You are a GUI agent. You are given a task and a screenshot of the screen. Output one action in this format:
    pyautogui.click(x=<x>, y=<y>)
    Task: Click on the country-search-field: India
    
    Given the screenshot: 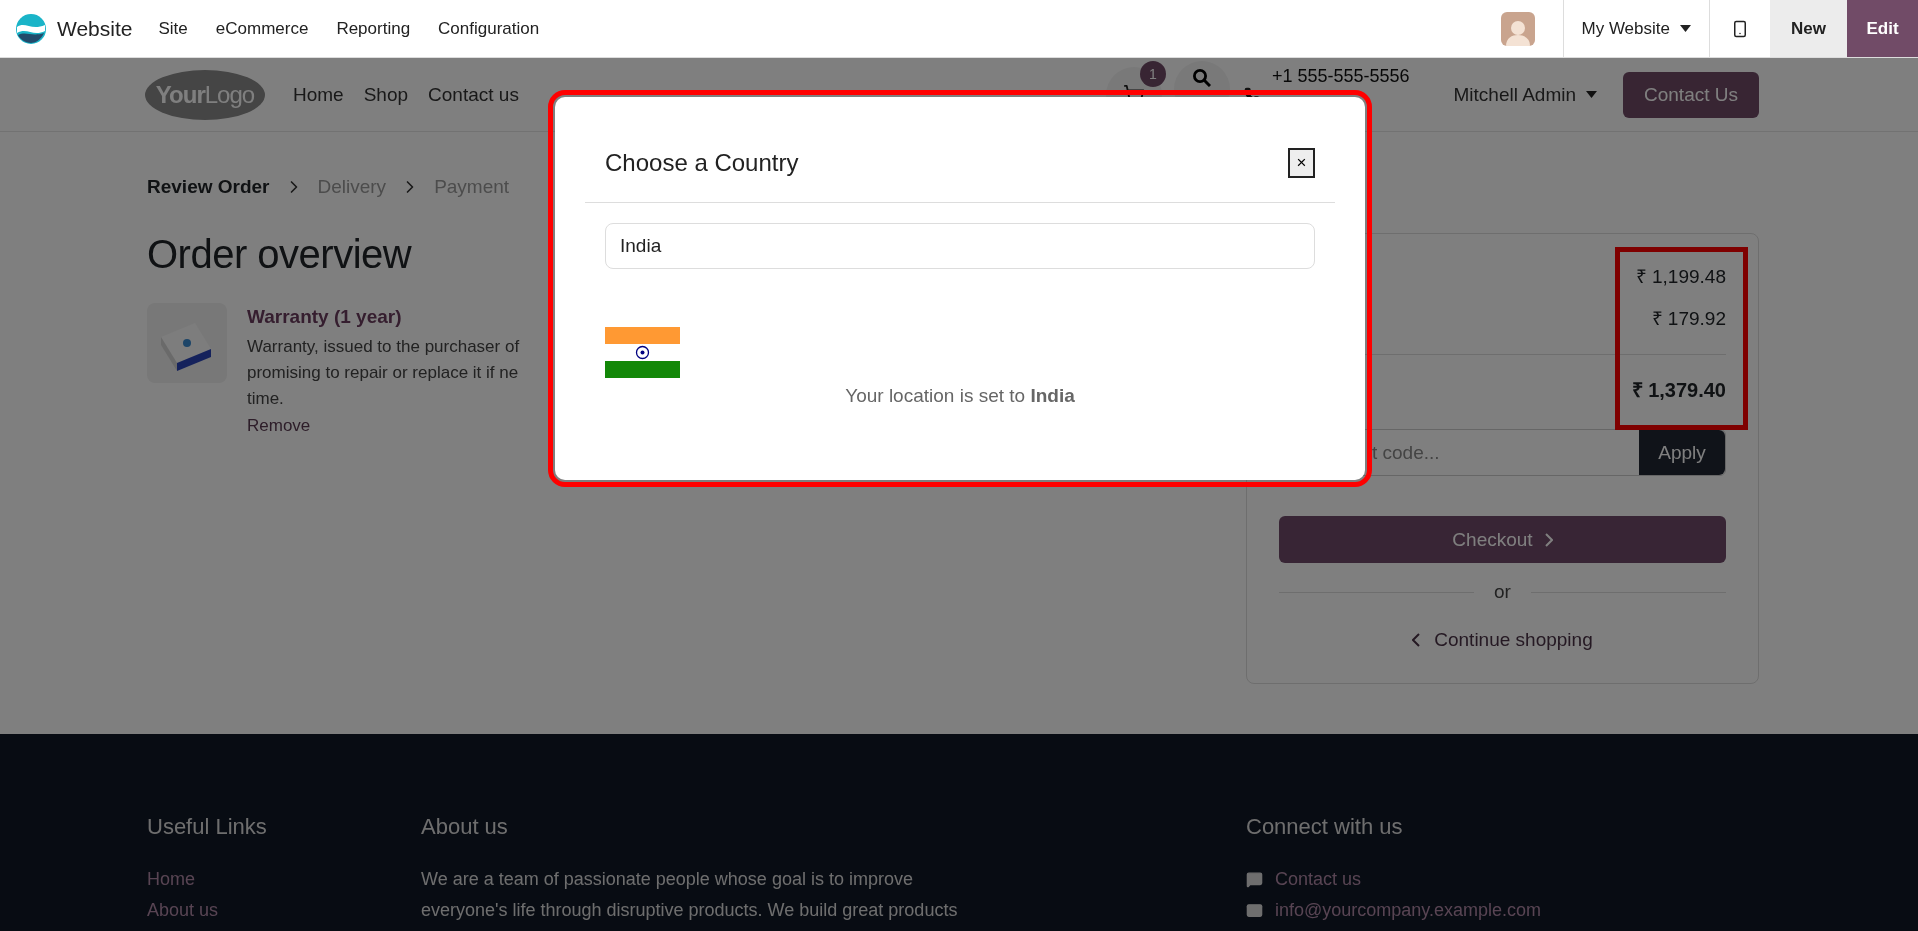 What is the action you would take?
    pyautogui.click(x=960, y=246)
    